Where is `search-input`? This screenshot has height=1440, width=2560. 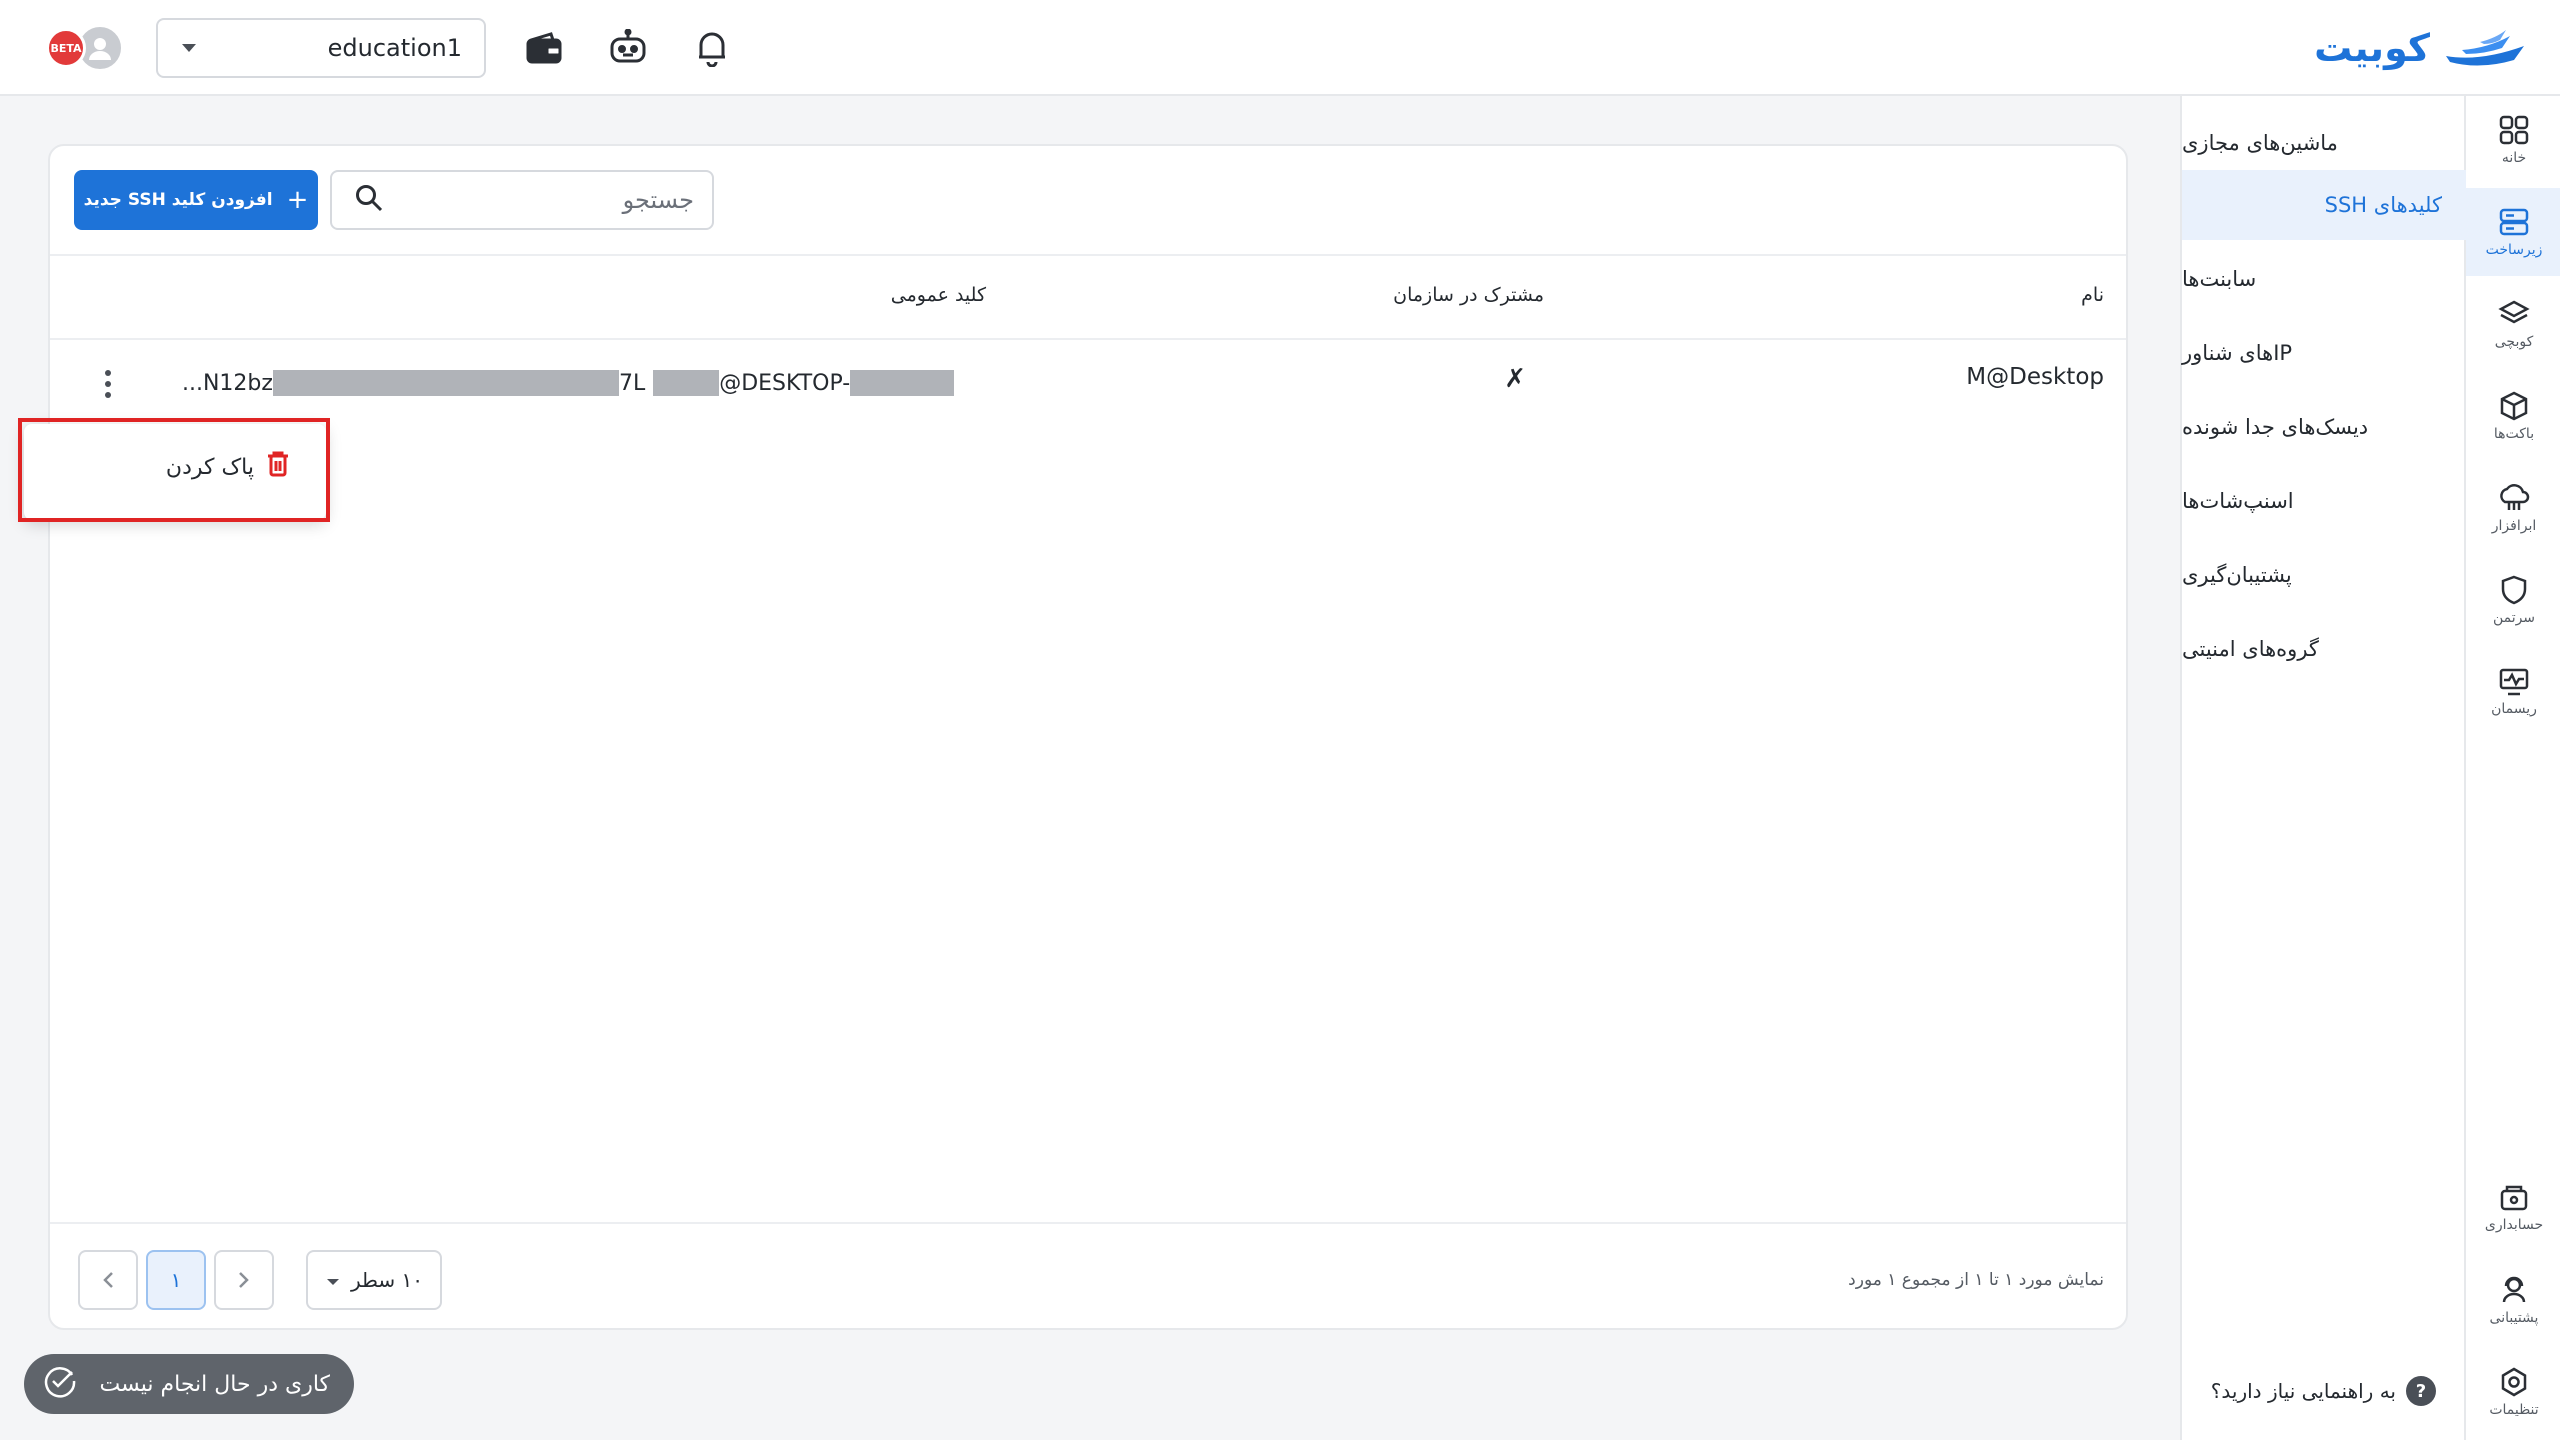
search-input is located at coordinates (549, 200).